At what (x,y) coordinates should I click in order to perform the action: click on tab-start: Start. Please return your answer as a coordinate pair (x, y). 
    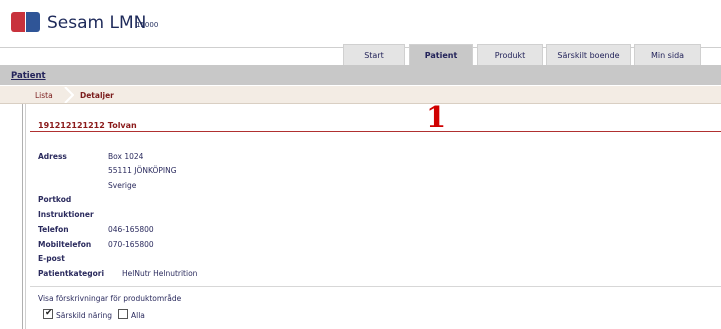
    Looking at the image, I should click on (374, 54).